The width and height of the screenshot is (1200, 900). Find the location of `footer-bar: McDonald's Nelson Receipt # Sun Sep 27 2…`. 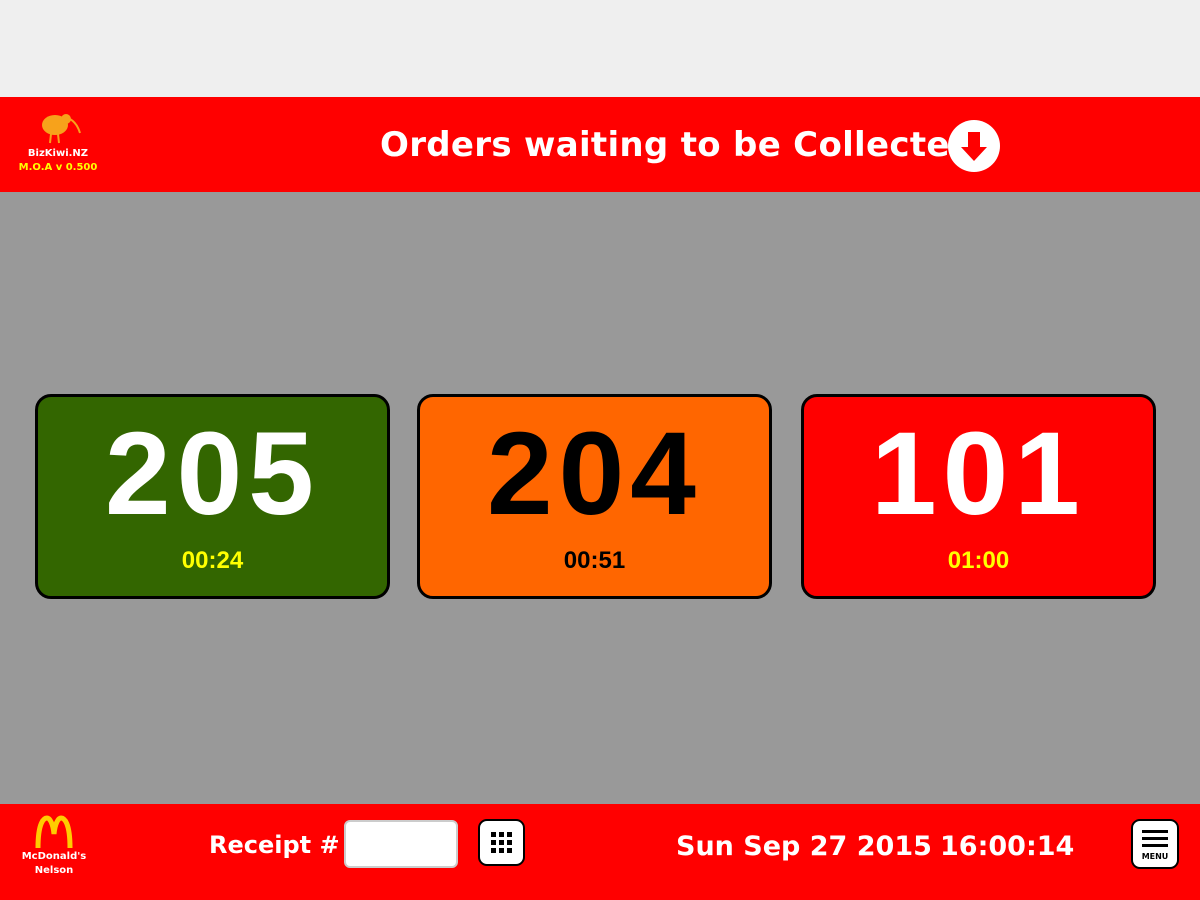

footer-bar: McDonald's Nelson Receipt # Sun Sep 27 2… is located at coordinates (600, 852).